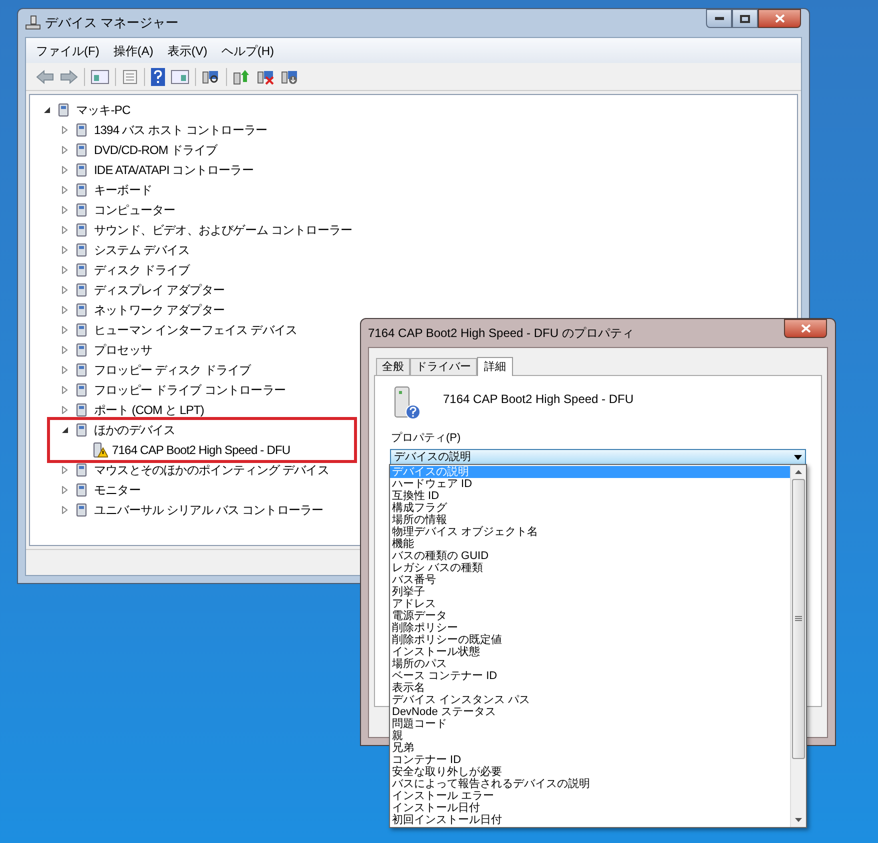  Describe the element at coordinates (223, 230) in the screenshot. I see `tree-item: サウンド、ビデオ、およびゲーム コントローラー` at that location.